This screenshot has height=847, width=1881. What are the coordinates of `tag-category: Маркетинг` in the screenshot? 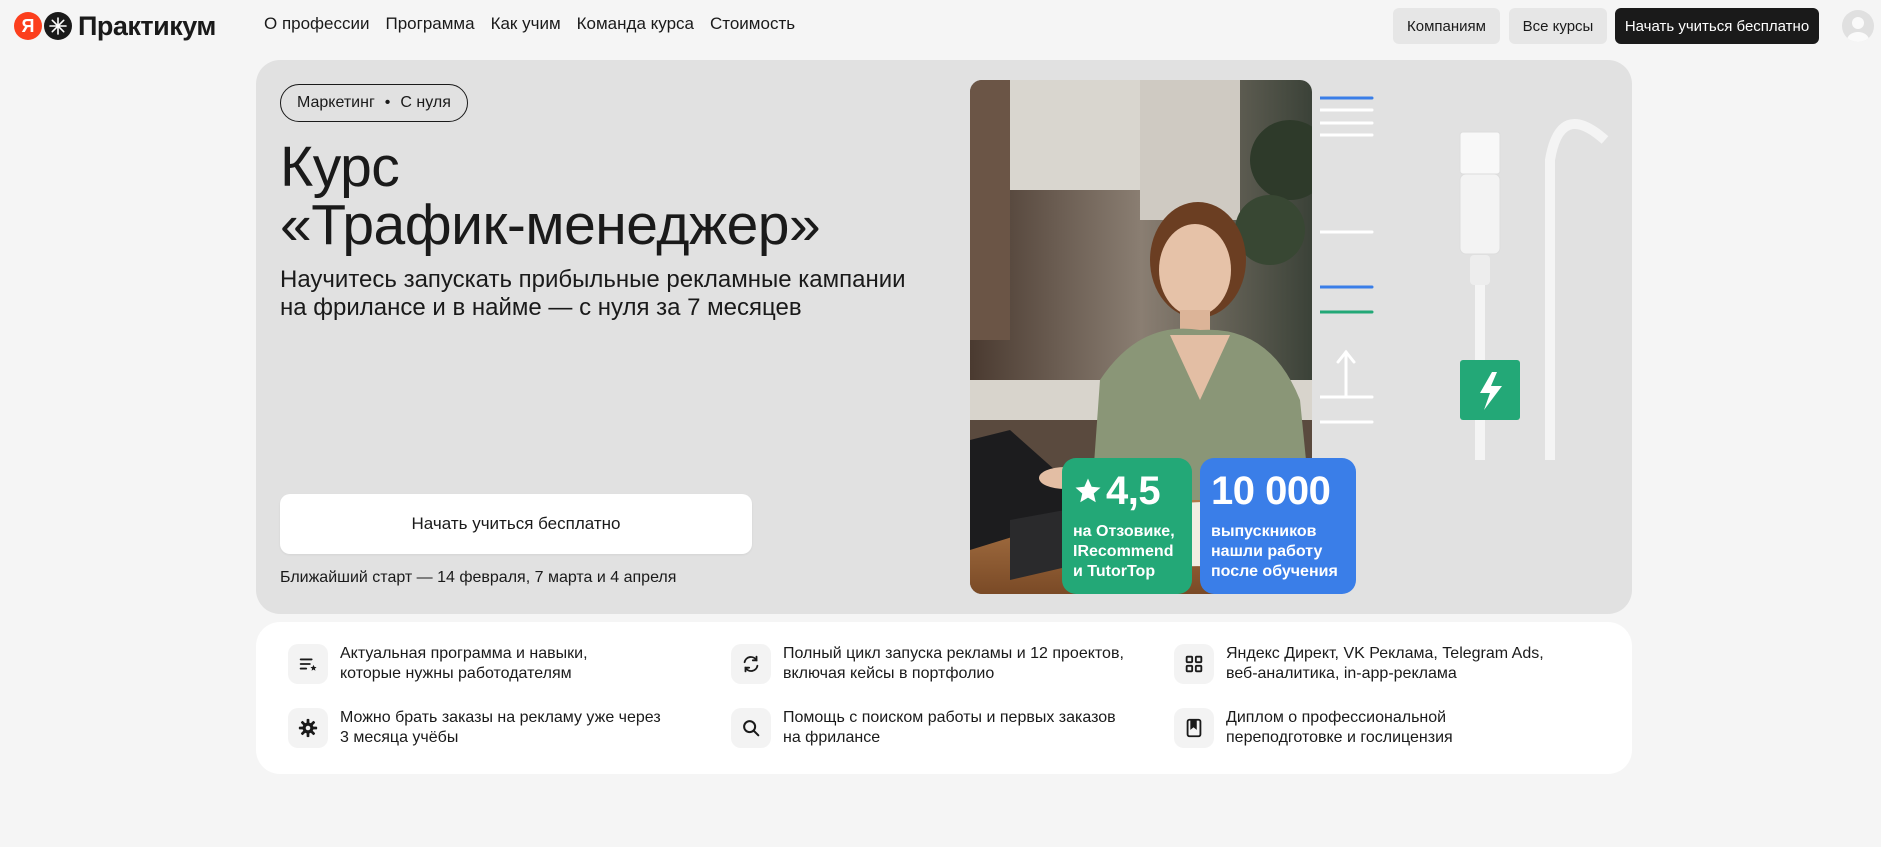 It's located at (336, 102).